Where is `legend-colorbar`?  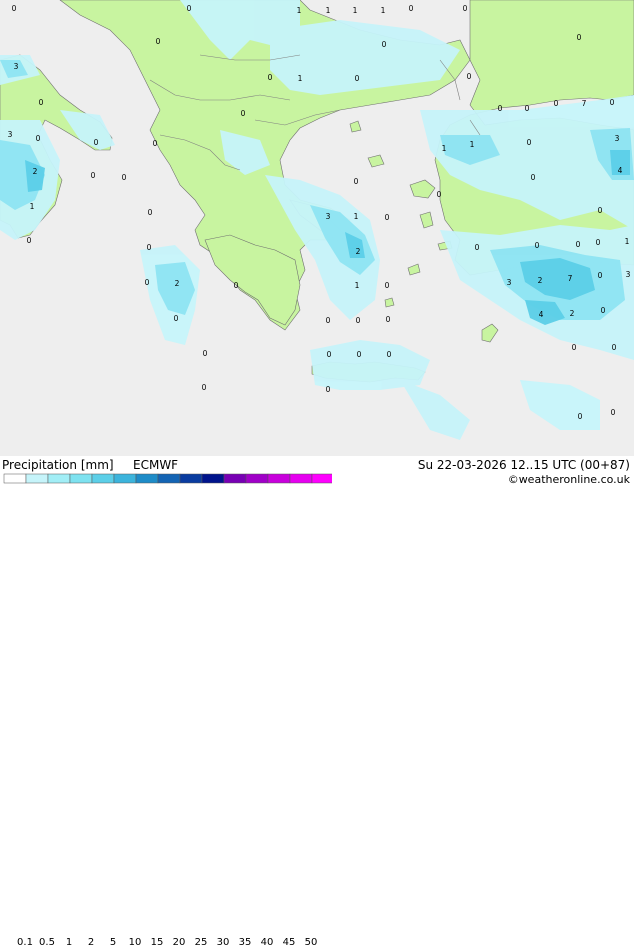 legend-colorbar is located at coordinates (167, 478).